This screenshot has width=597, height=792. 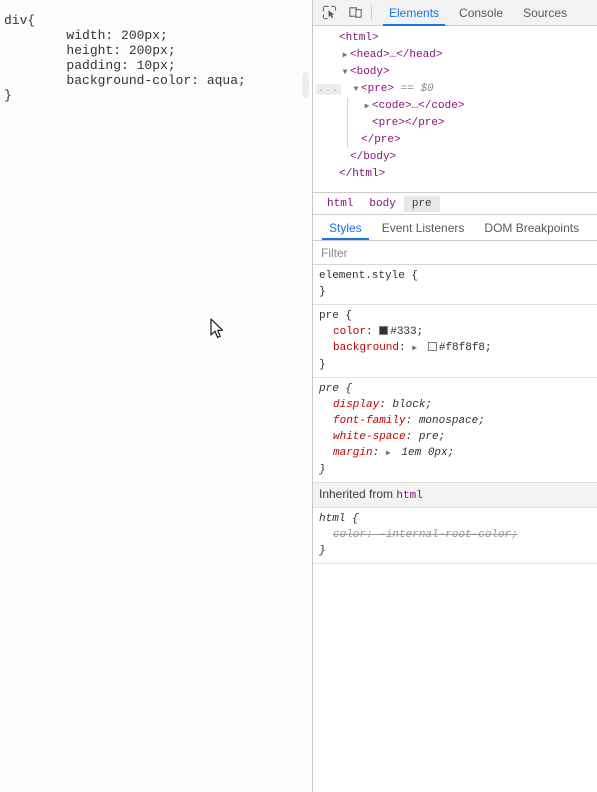 I want to click on dom-node-label: <html>, so click(x=359, y=38).